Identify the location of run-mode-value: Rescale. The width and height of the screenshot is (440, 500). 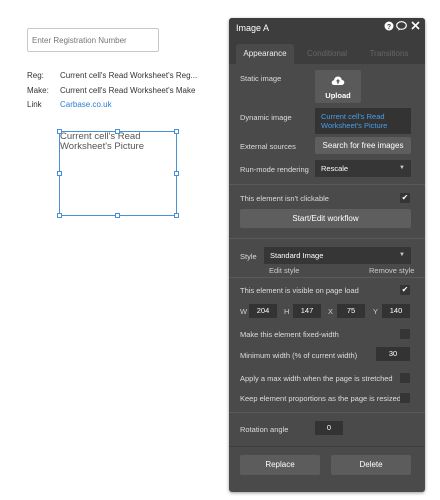
(335, 168).